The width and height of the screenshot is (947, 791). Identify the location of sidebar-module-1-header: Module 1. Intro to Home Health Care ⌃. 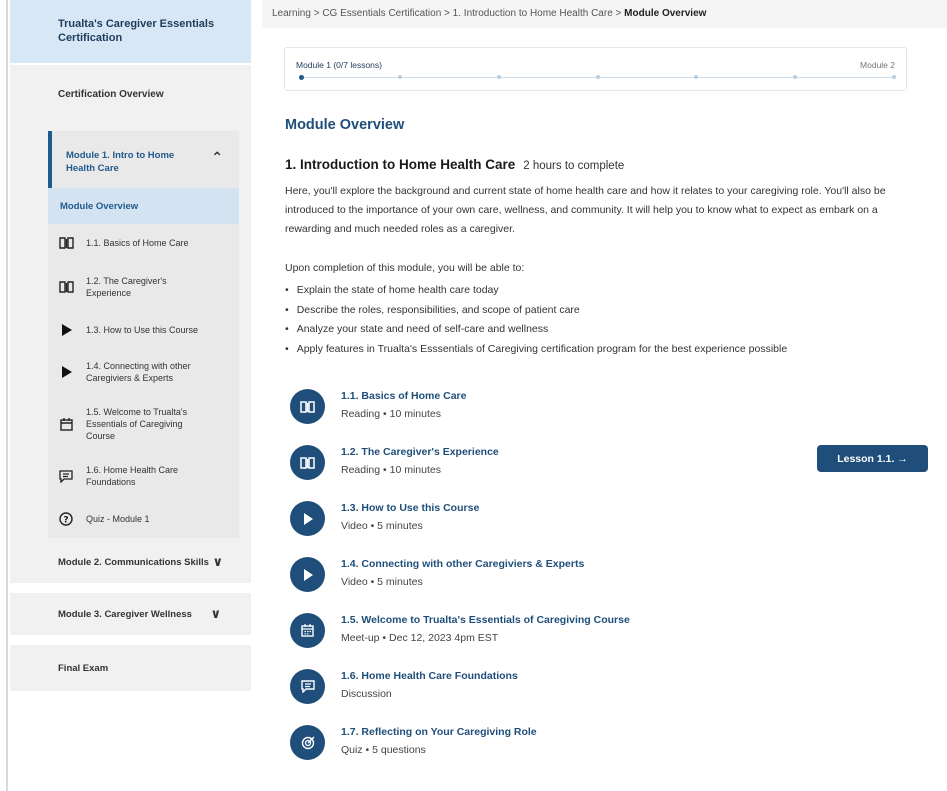
(143, 159).